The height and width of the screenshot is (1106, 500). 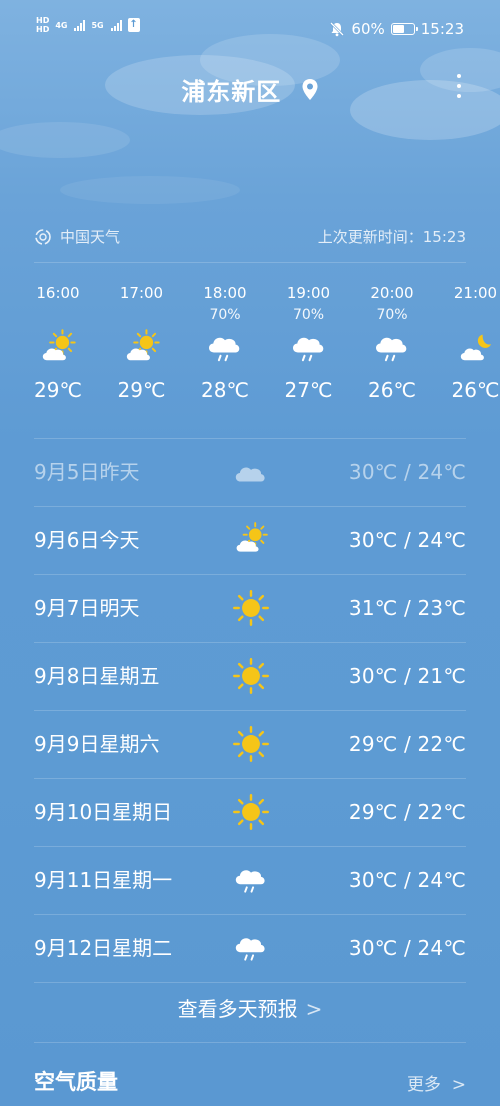 What do you see at coordinates (225, 293) in the screenshot?
I see `hourly-time: 18:00` at bounding box center [225, 293].